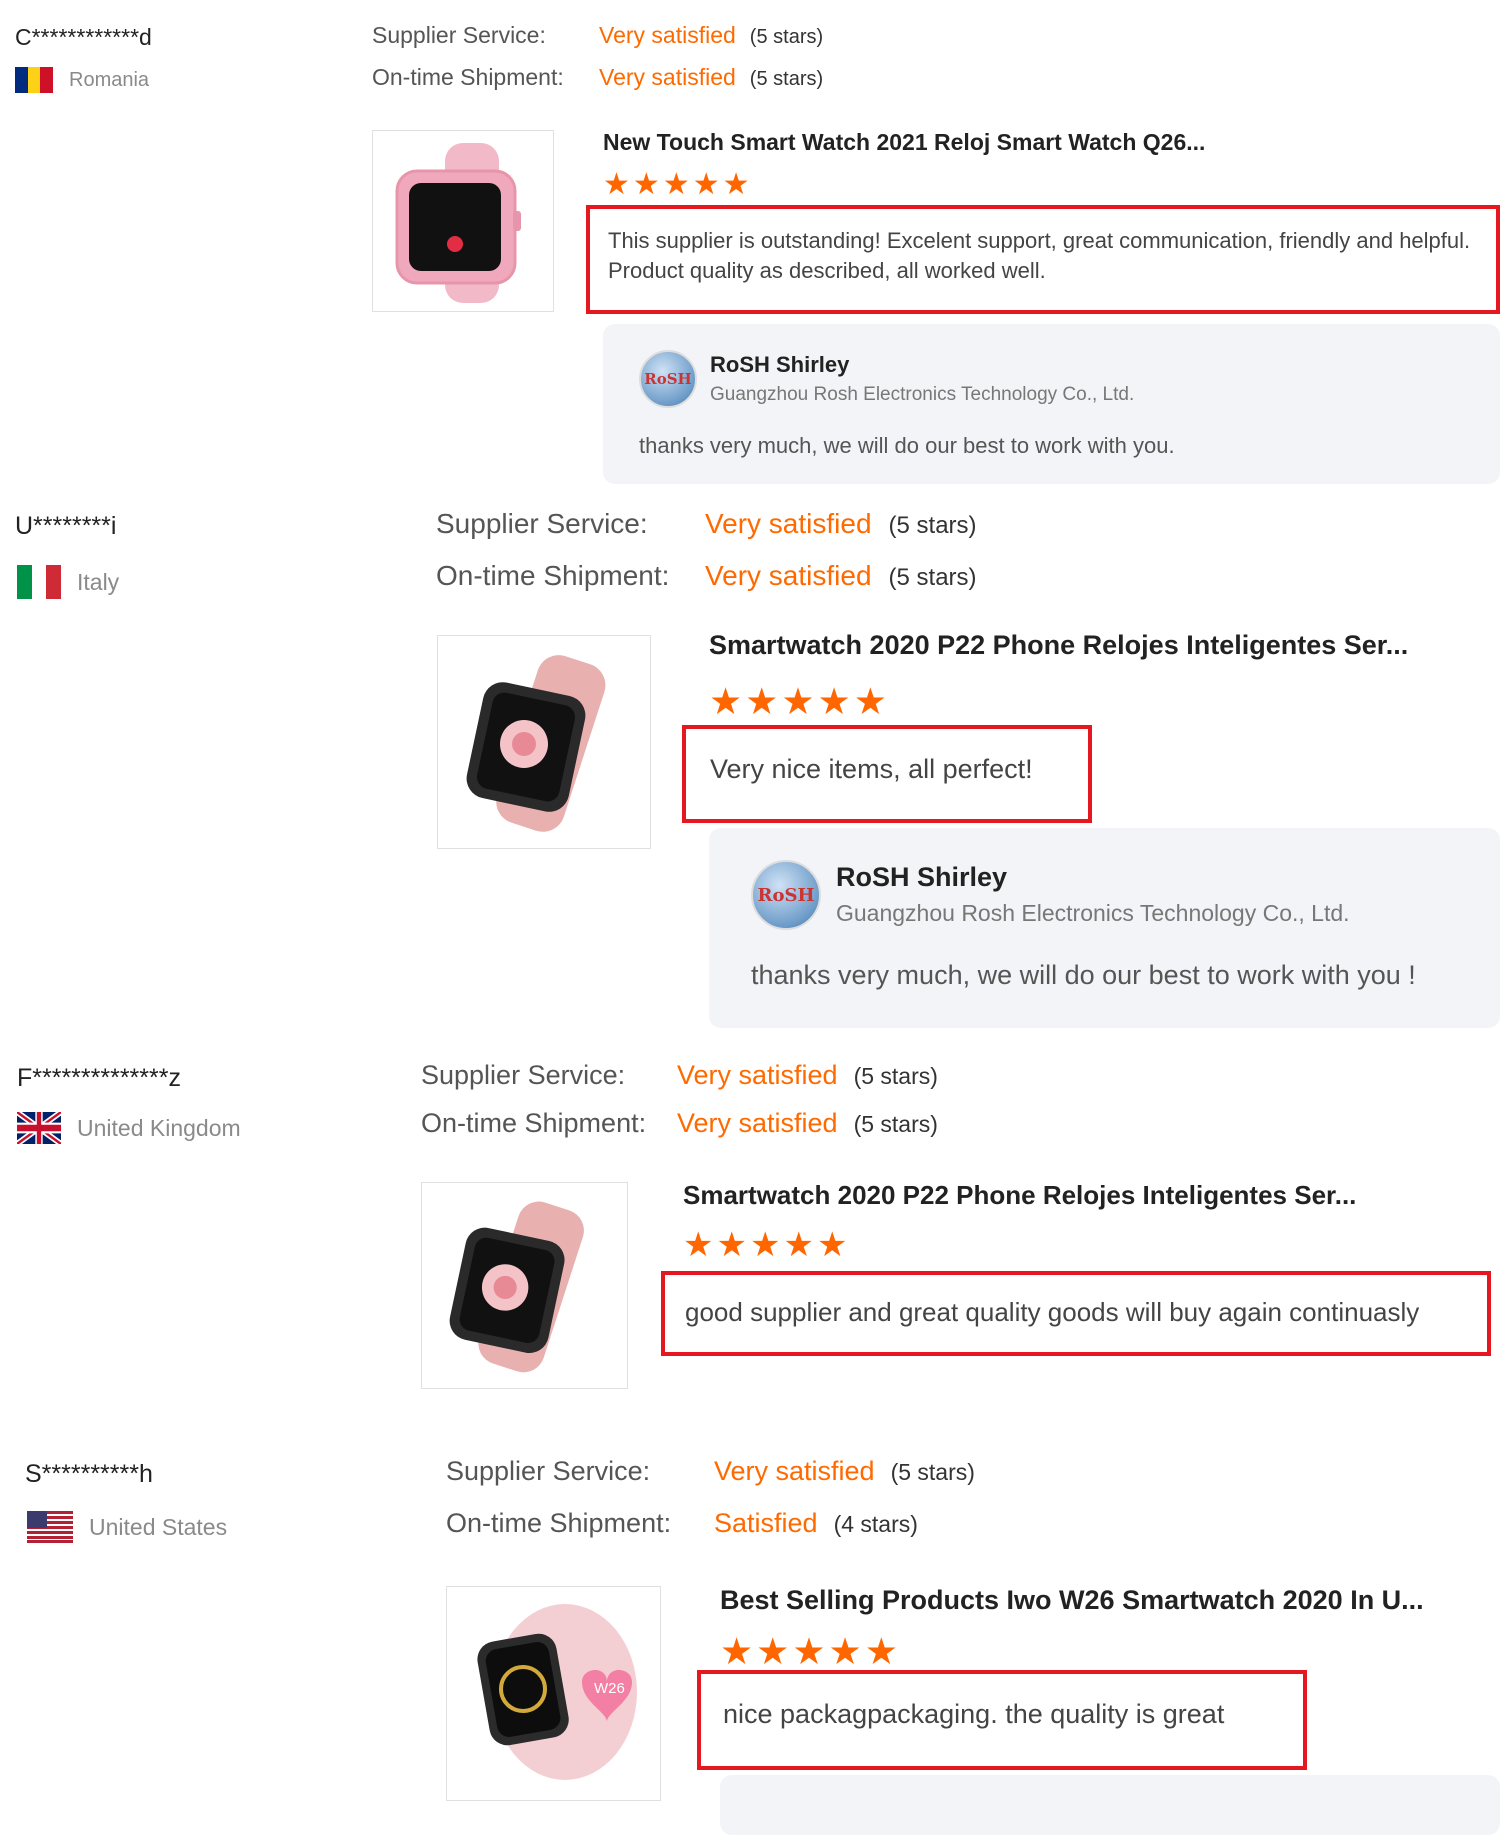  I want to click on buyer-name: U********i, so click(66, 526).